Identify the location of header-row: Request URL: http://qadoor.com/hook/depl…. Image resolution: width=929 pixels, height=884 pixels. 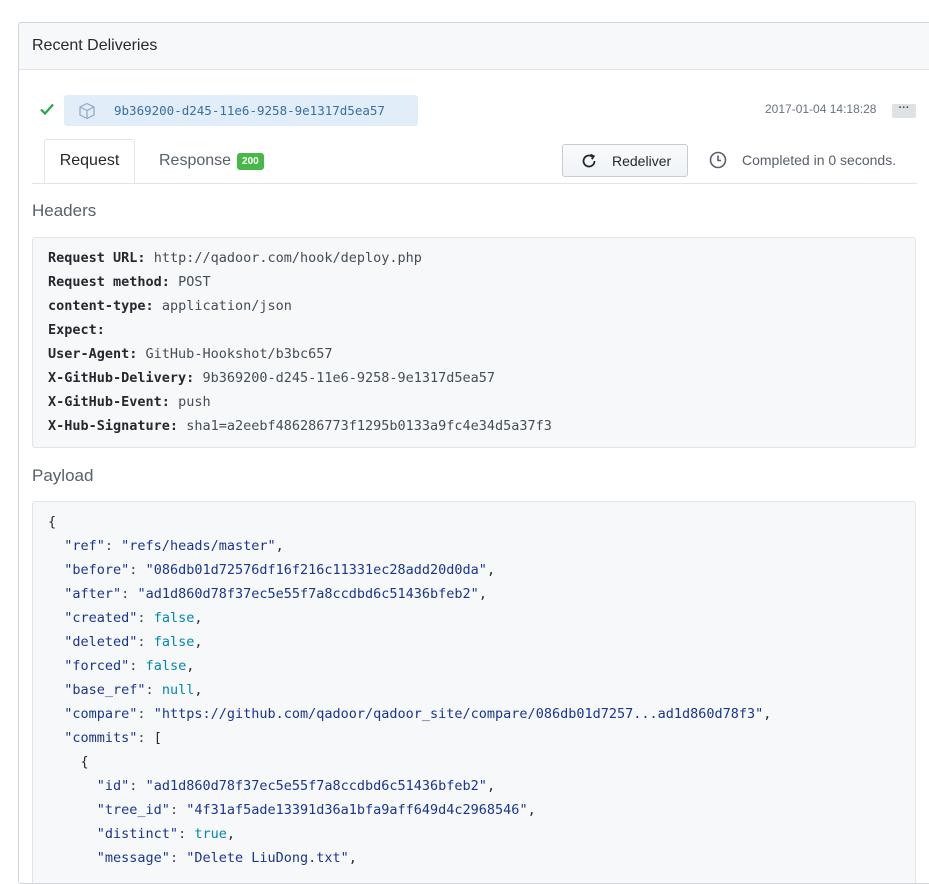
(481, 258).